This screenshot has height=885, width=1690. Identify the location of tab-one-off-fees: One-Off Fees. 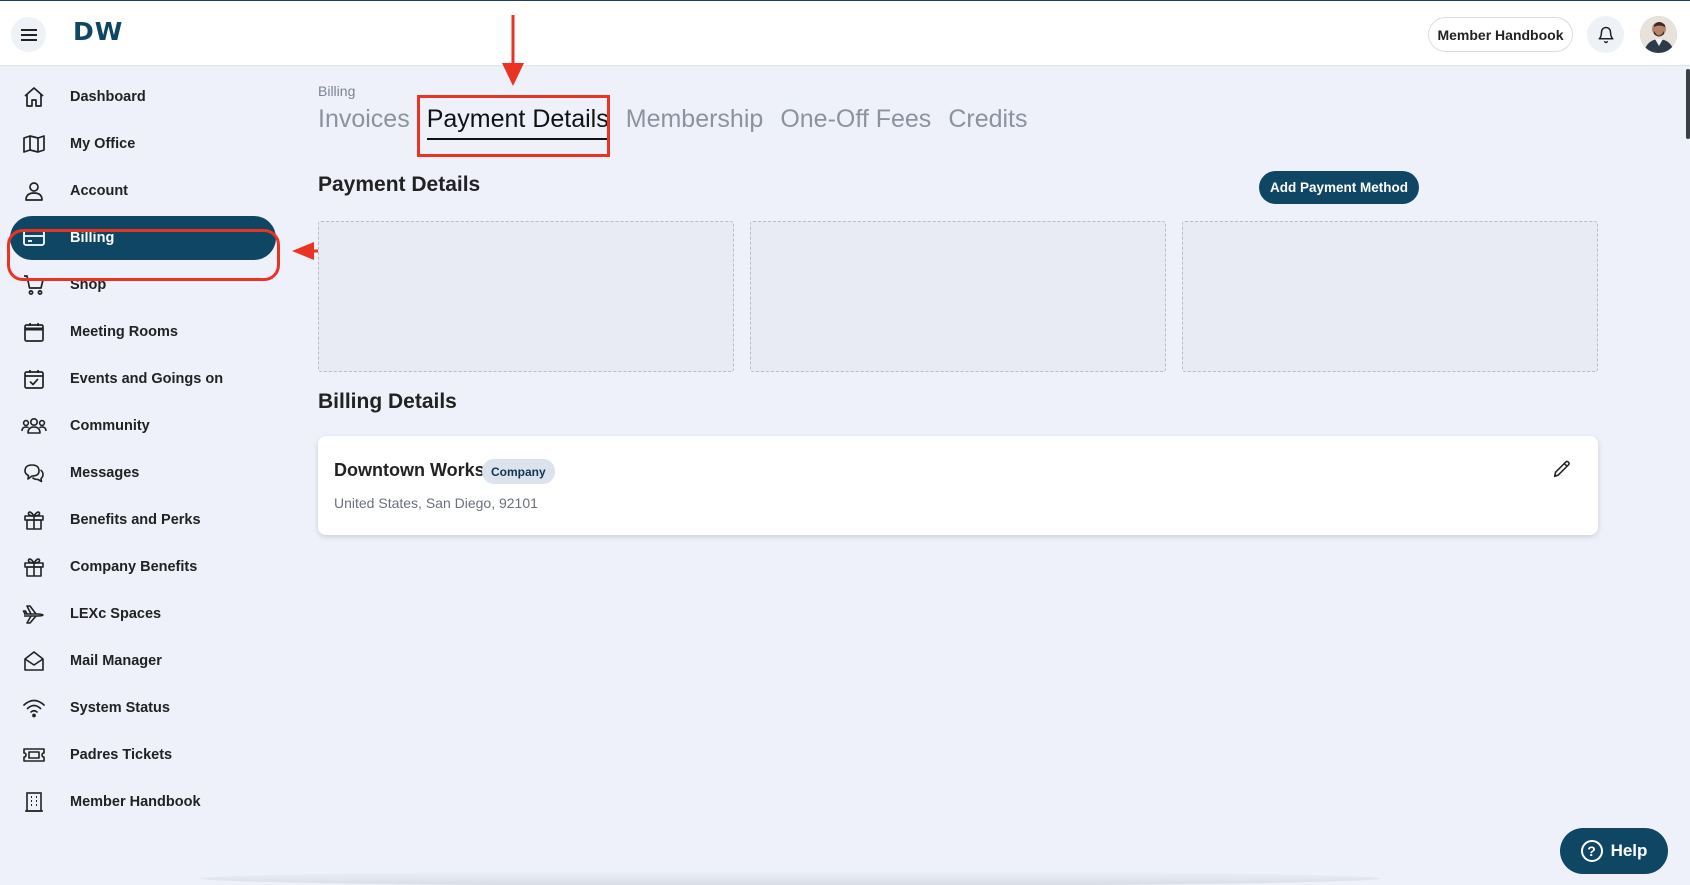
(855, 119).